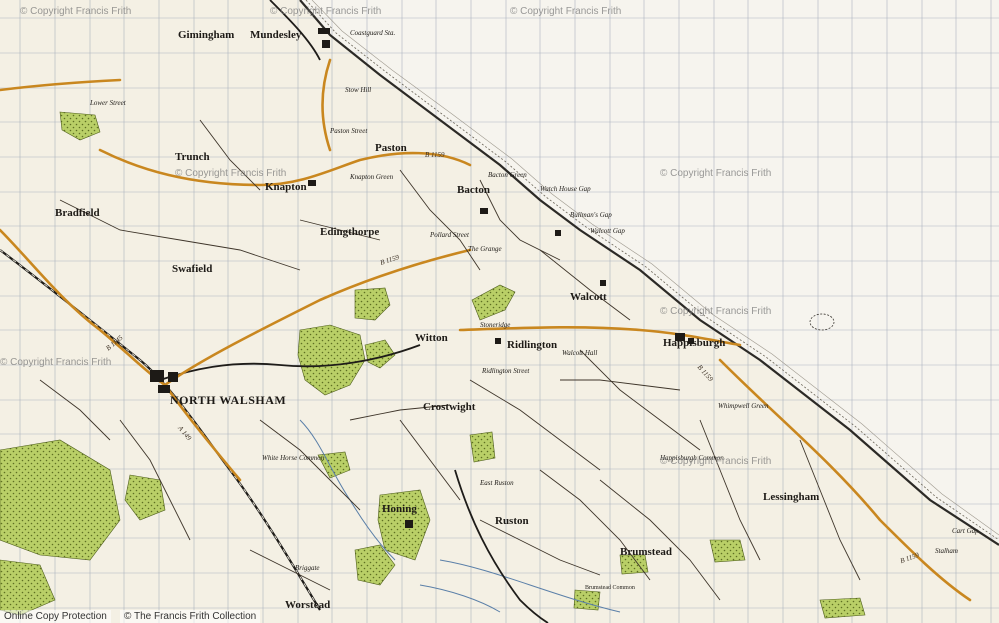 This screenshot has width=999, height=623. What do you see at coordinates (55, 616) in the screenshot?
I see `footer-copy-protection: Online Copy Protection` at bounding box center [55, 616].